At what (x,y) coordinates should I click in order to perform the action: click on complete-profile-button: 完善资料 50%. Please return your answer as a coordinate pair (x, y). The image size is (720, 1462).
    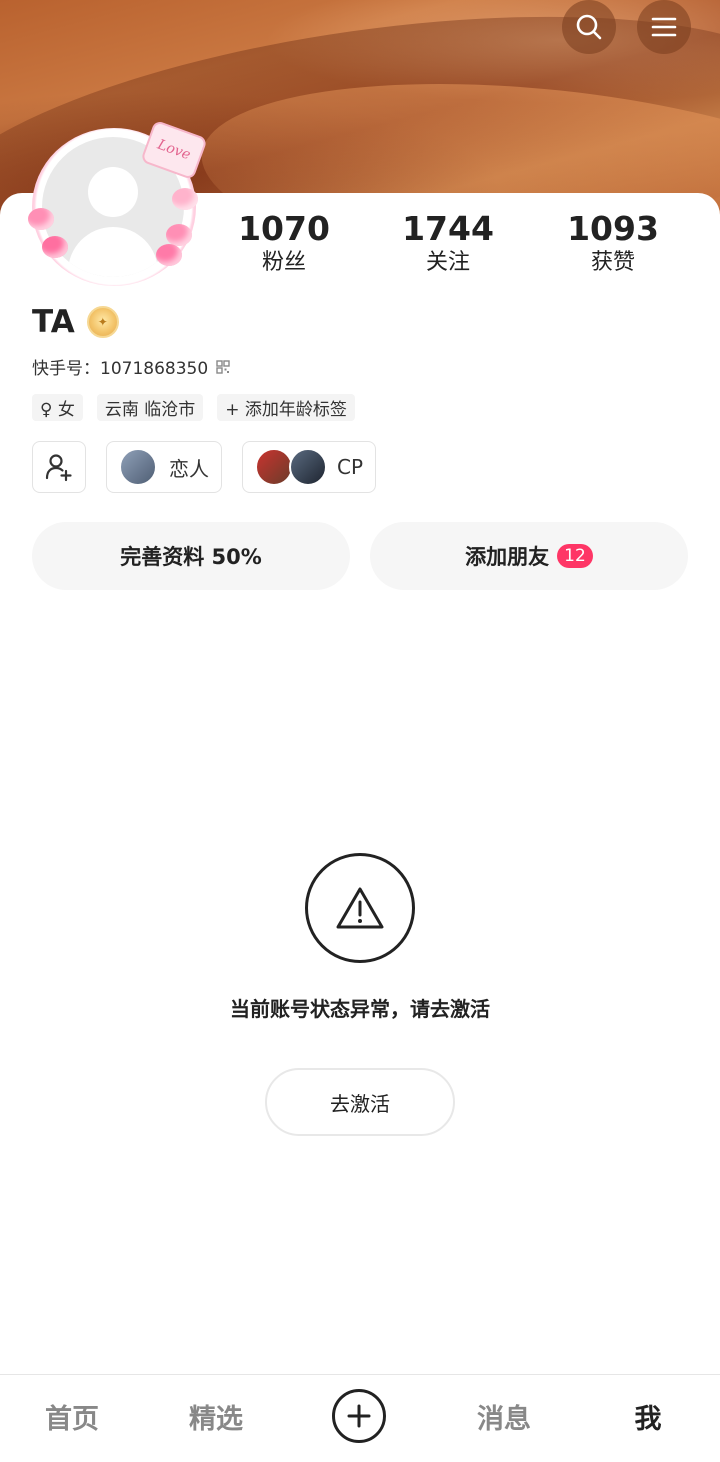
    Looking at the image, I should click on (191, 556).